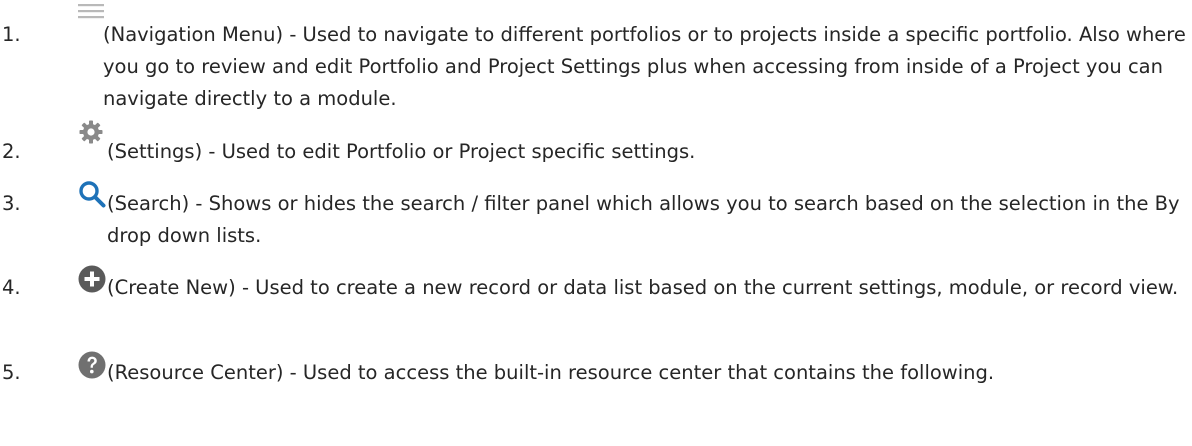 This screenshot has height=446, width=1192. What do you see at coordinates (11, 372) in the screenshot?
I see `list-number: 5.` at bounding box center [11, 372].